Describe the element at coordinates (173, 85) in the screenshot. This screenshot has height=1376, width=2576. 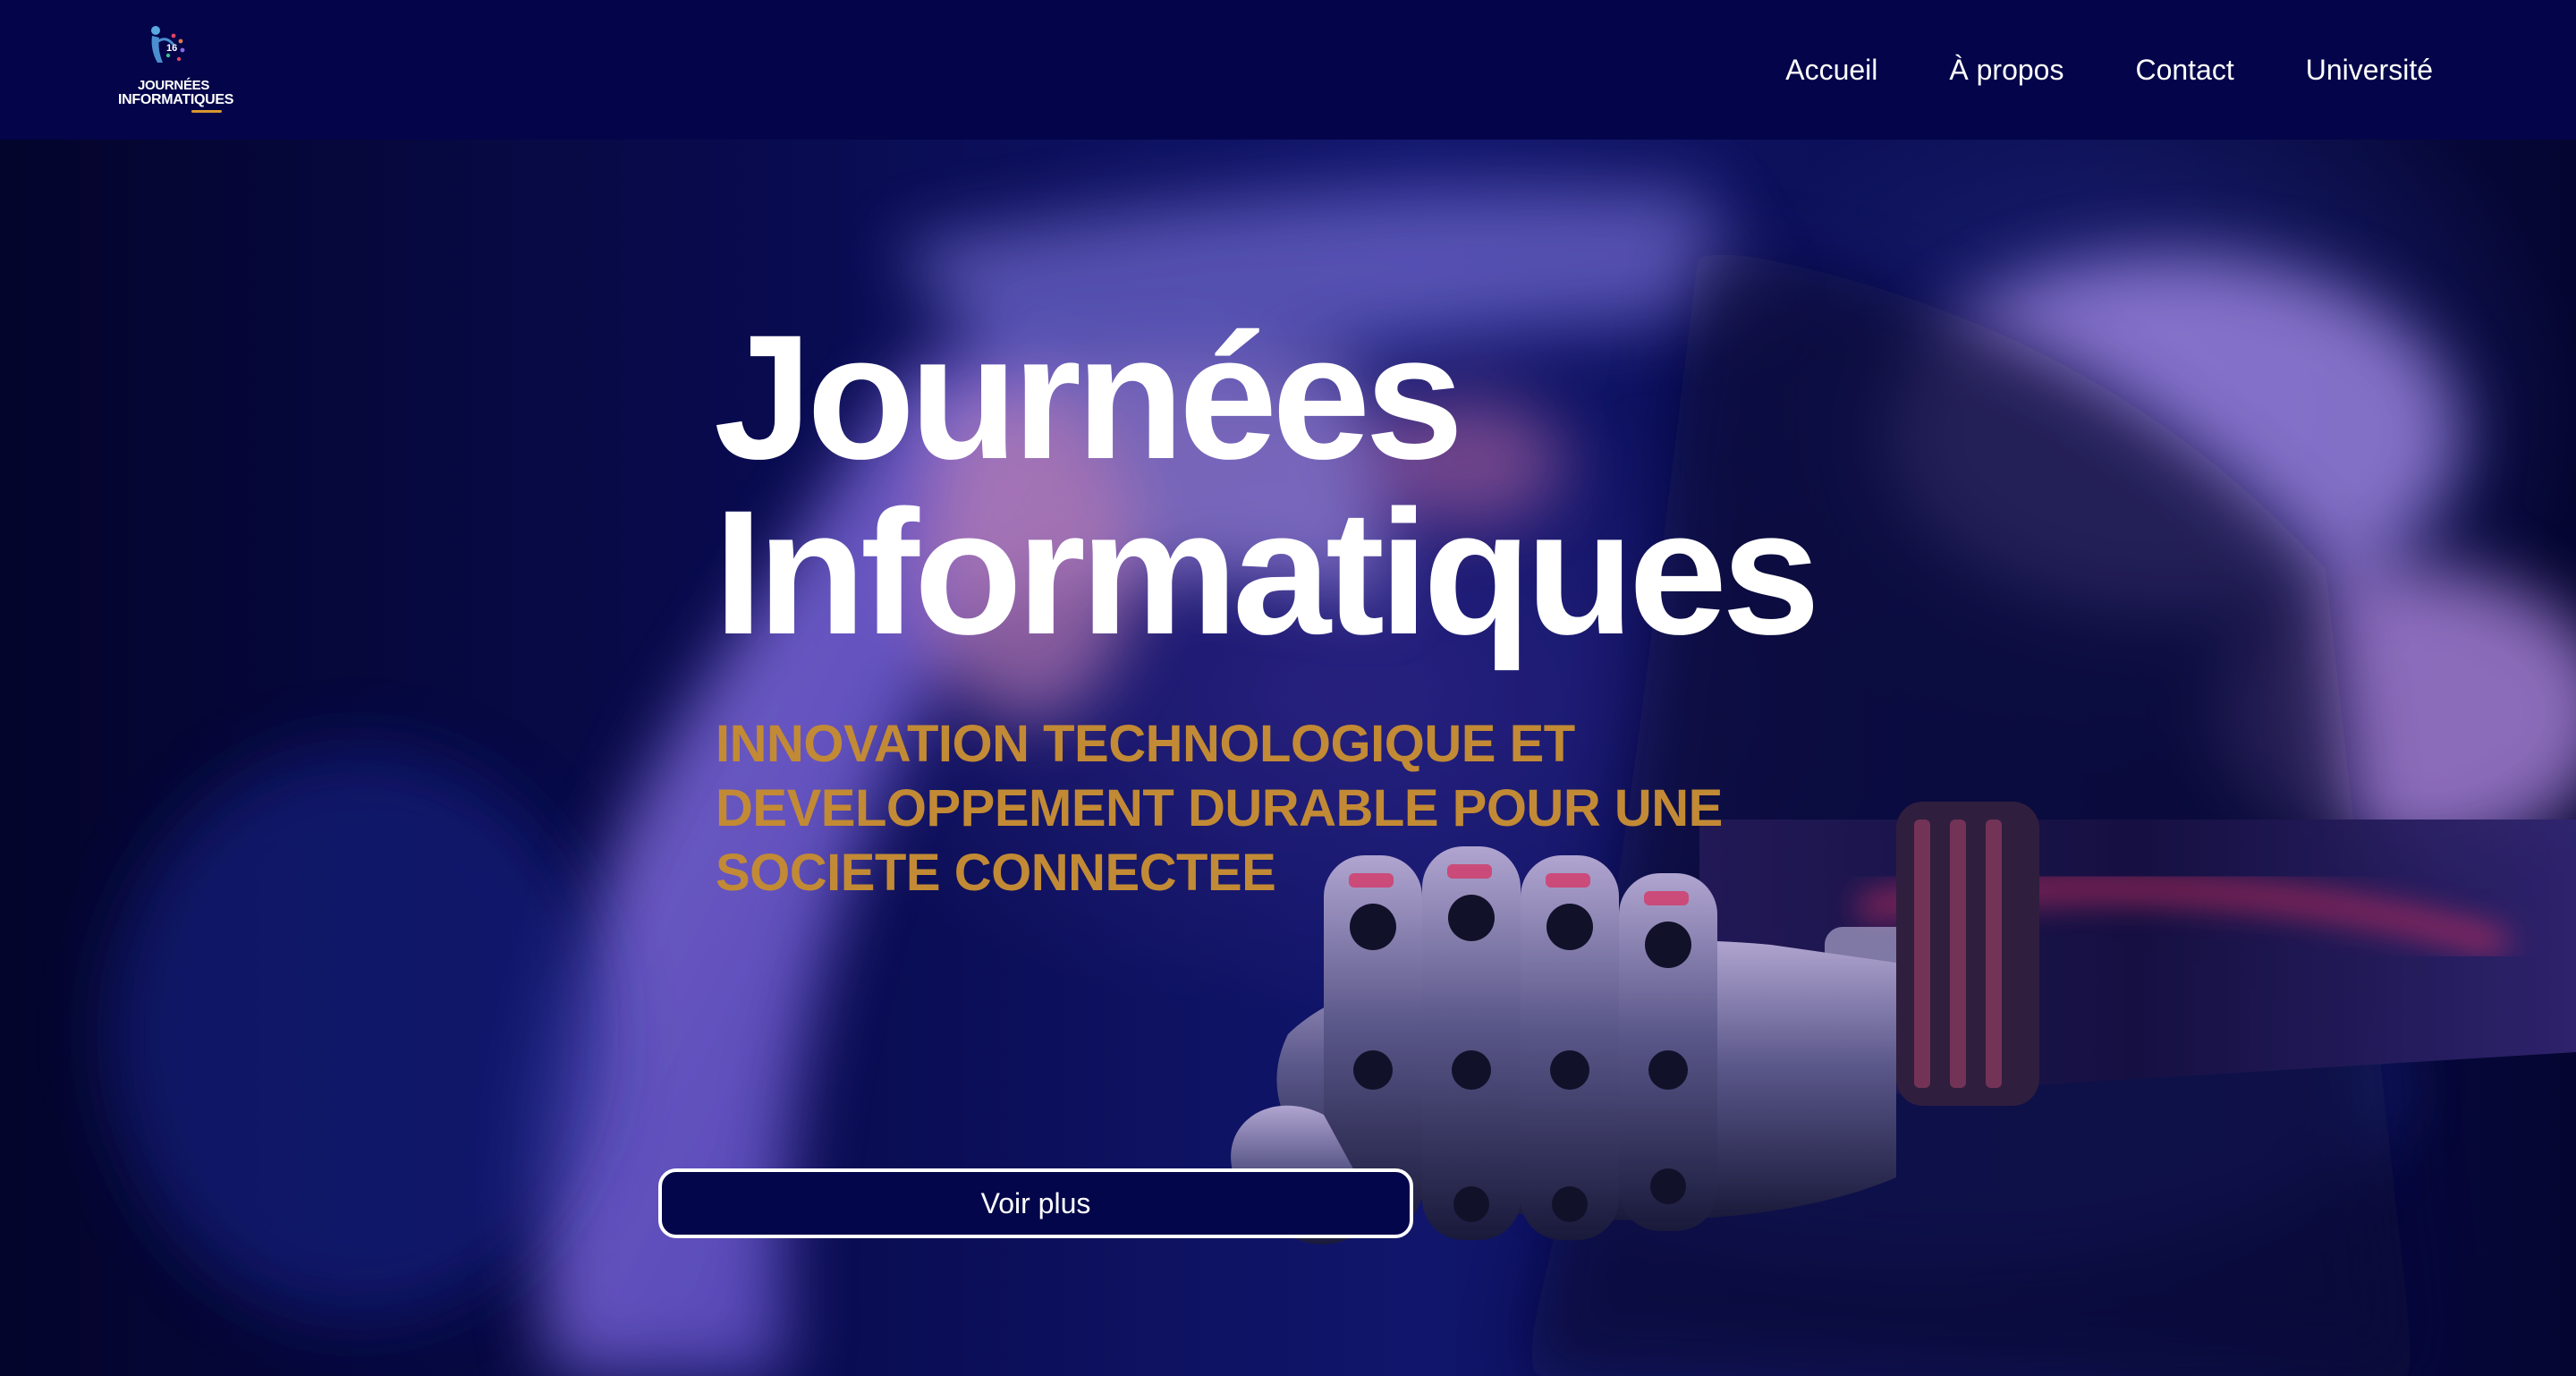
I see `logo-text-line1: JOURNÉES` at that location.